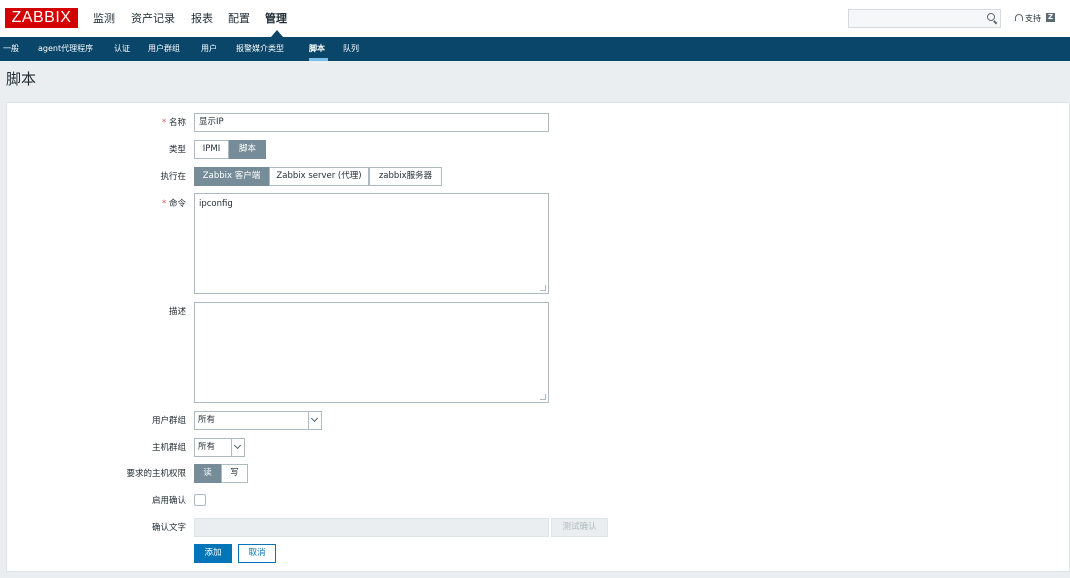 The width and height of the screenshot is (1070, 578). I want to click on subnav-general: 一般, so click(11, 49).